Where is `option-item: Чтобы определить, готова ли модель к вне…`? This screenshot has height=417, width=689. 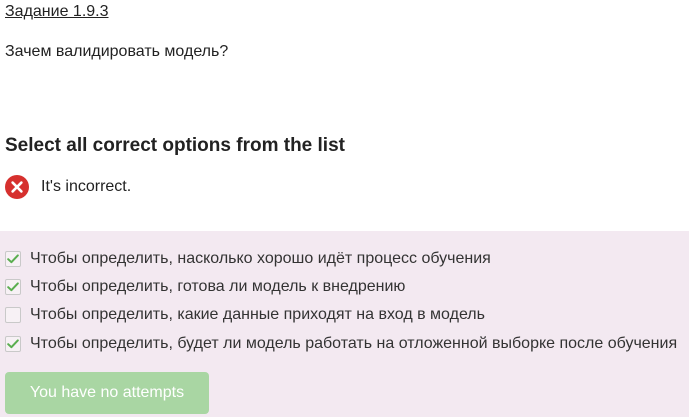 option-item: Чтобы определить, готова ли модель к вне… is located at coordinates (205, 287).